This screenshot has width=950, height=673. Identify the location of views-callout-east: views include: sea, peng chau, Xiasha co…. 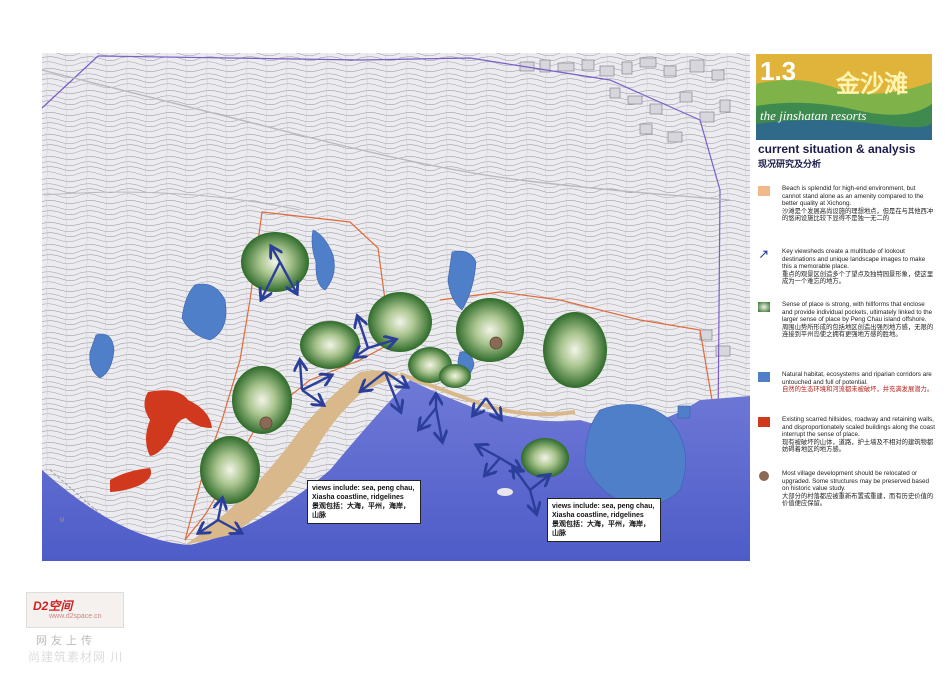
(604, 520).